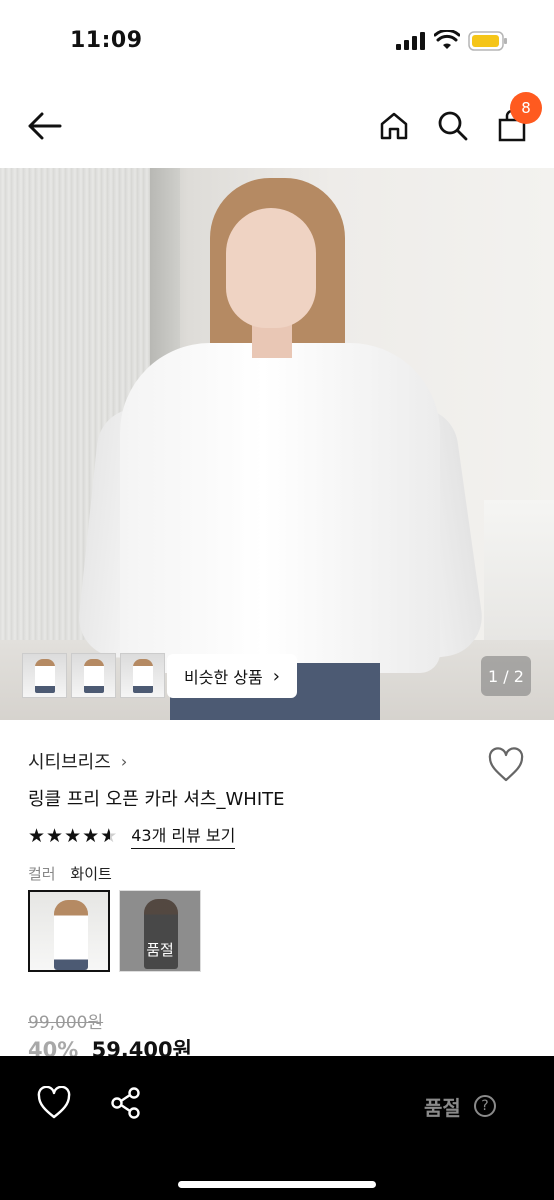 This screenshot has width=554, height=1200. Describe the element at coordinates (442, 1106) in the screenshot. I see `soldout-button: 품절` at that location.